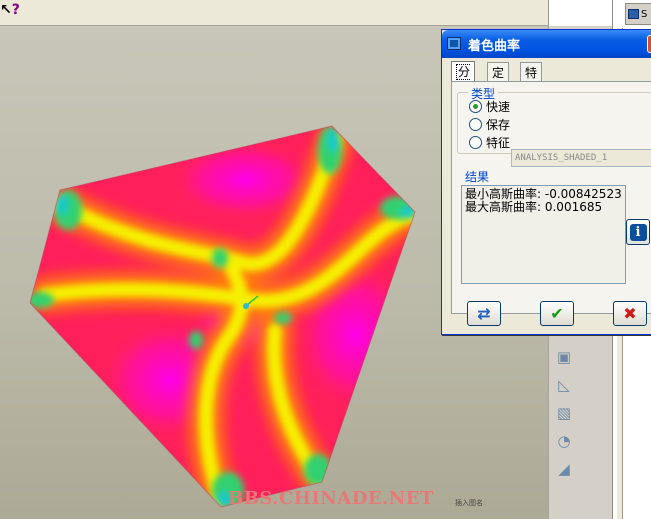  I want to click on radio-feature: 特征, so click(489, 142).